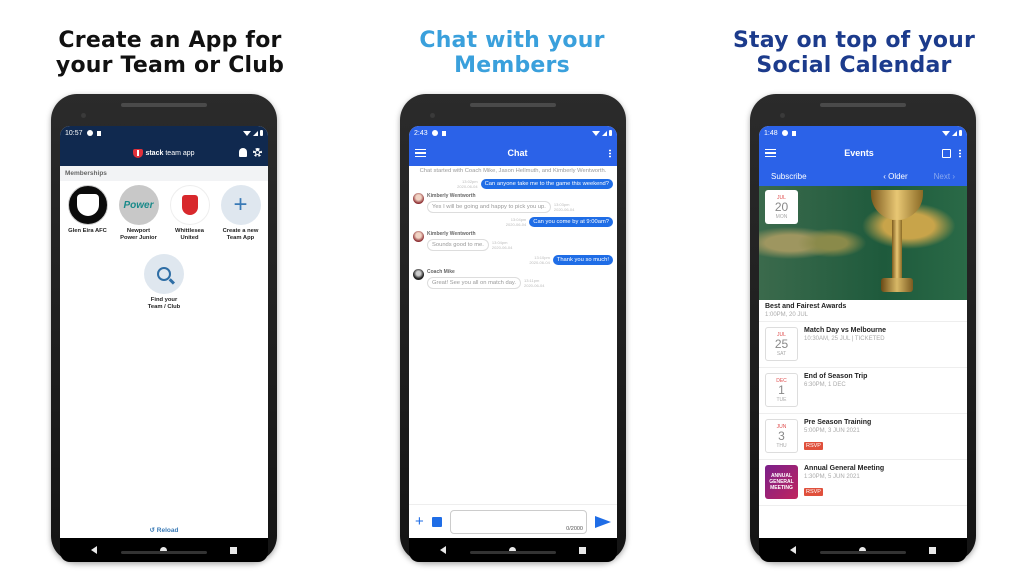 The height and width of the screenshot is (576, 1024). I want to click on status-time: 10:57, so click(74, 133).